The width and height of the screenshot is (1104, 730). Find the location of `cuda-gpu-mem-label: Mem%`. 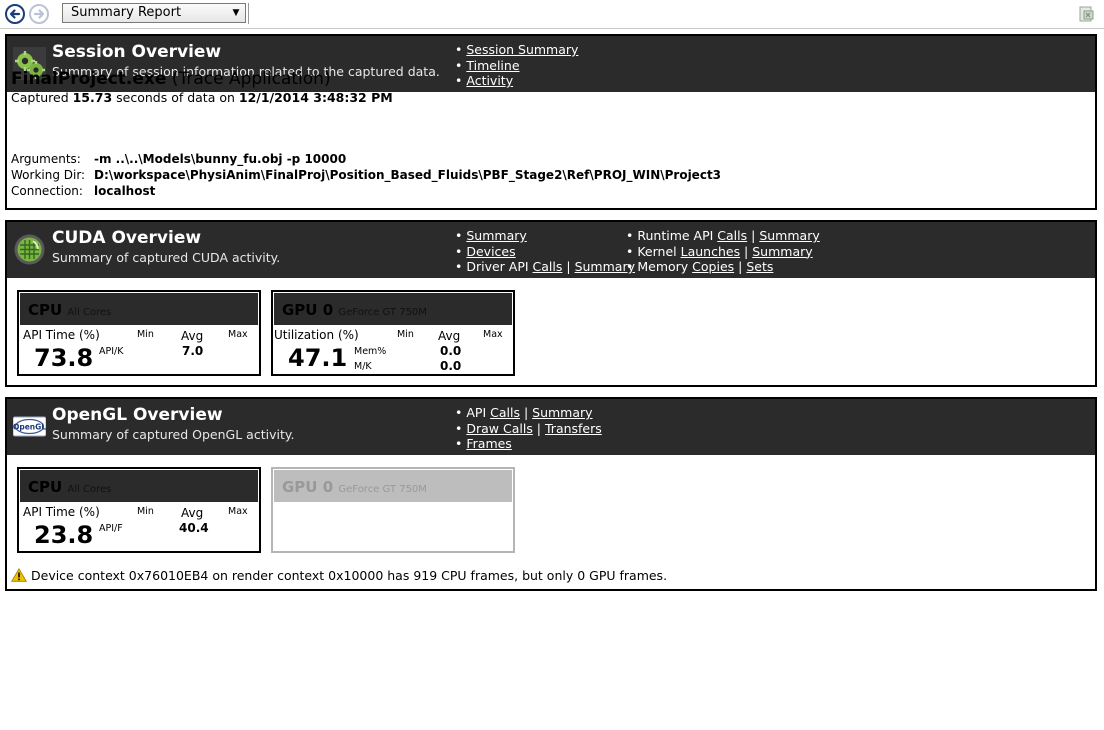

cuda-gpu-mem-label: Mem% is located at coordinates (370, 351).